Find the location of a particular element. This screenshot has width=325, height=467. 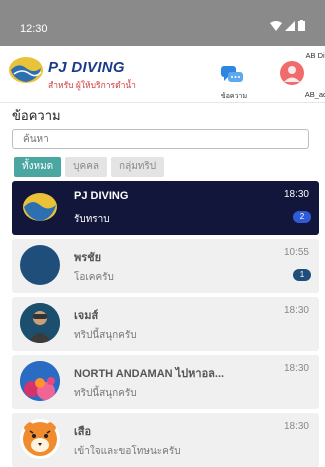

account-switcher: AB Diving AB_admin is located at coordinates (293, 75).